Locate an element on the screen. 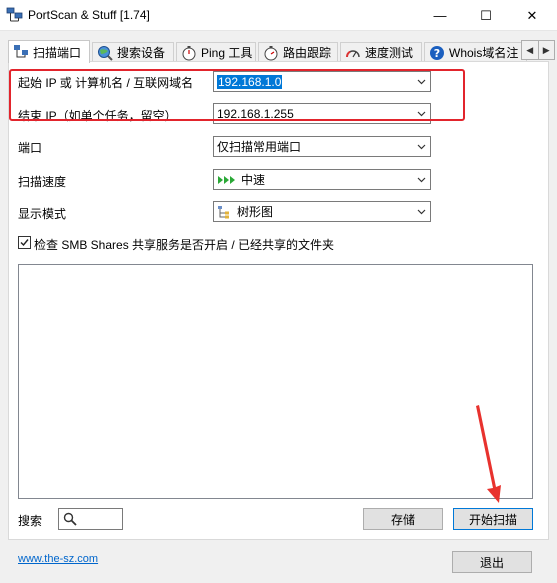 The image size is (557, 583). port-value: 仅扫描常用端口 is located at coordinates (259, 147).